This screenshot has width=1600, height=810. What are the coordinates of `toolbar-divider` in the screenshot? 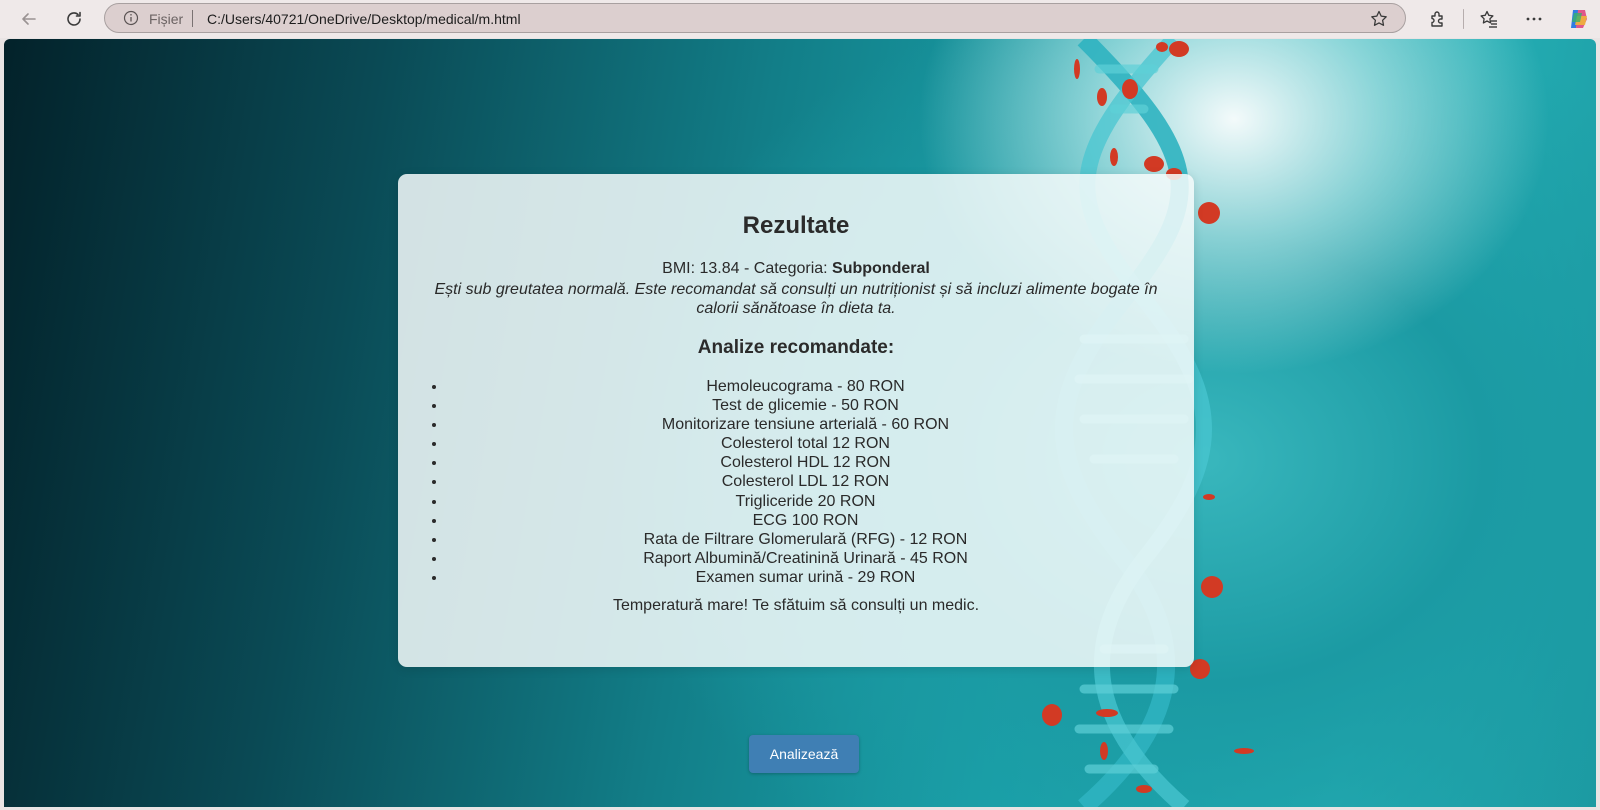 It's located at (1463, 19).